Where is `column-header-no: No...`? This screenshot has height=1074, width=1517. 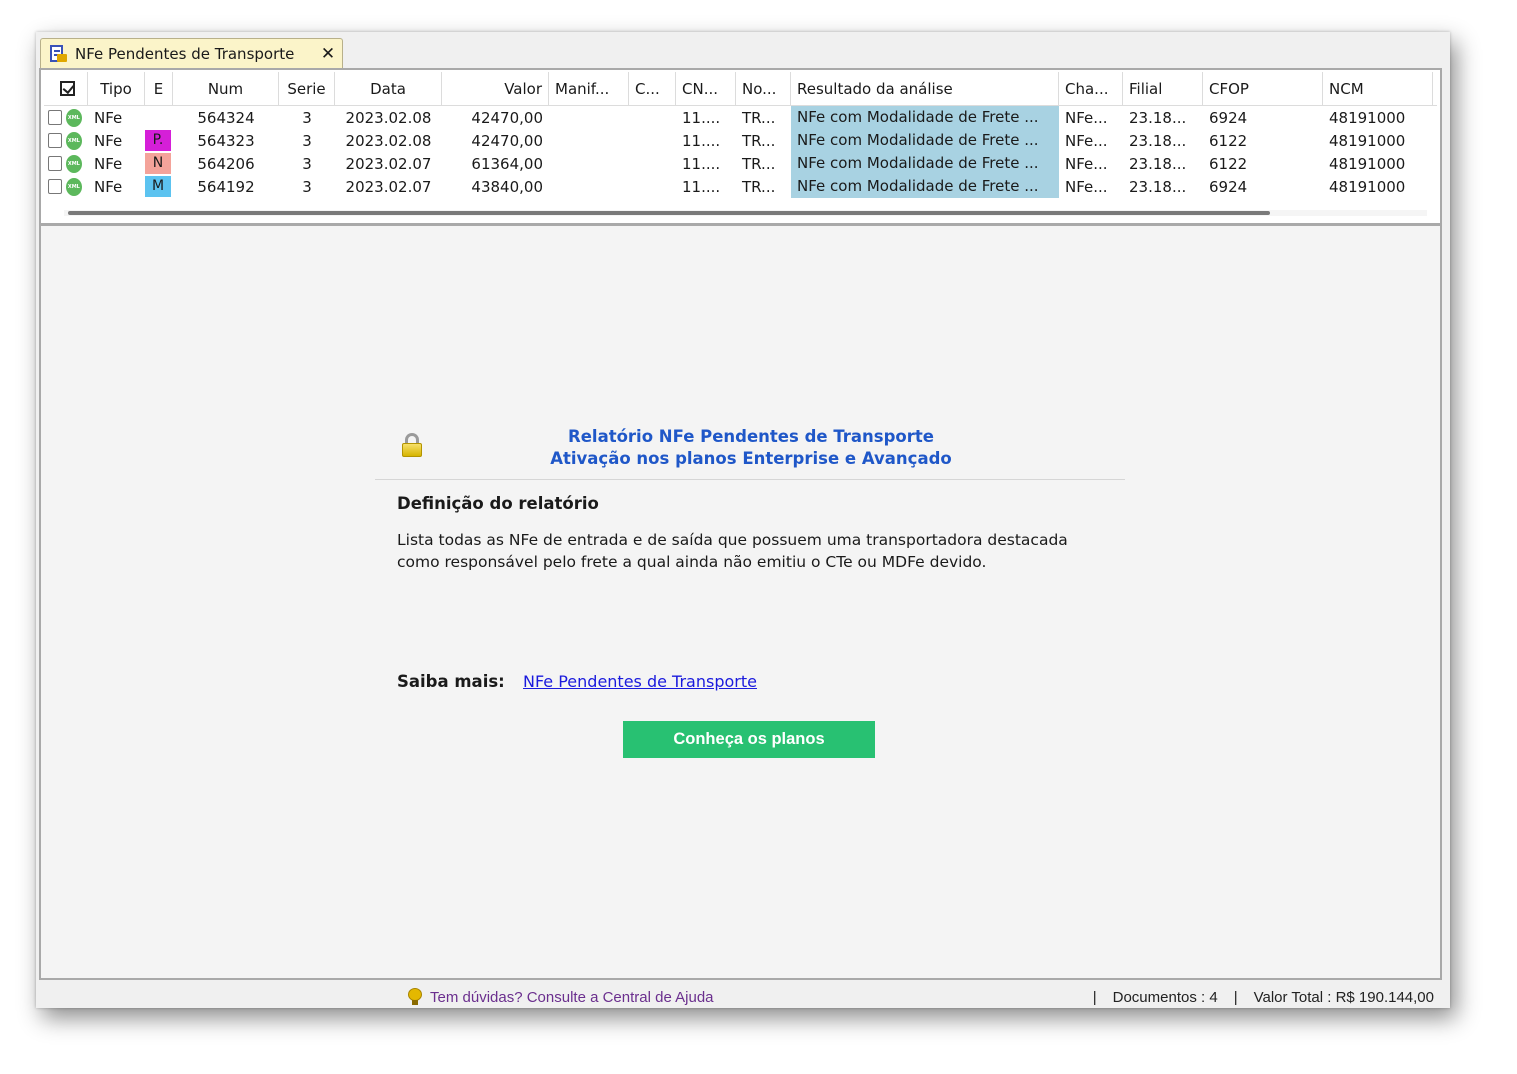
column-header-no: No... is located at coordinates (763, 88).